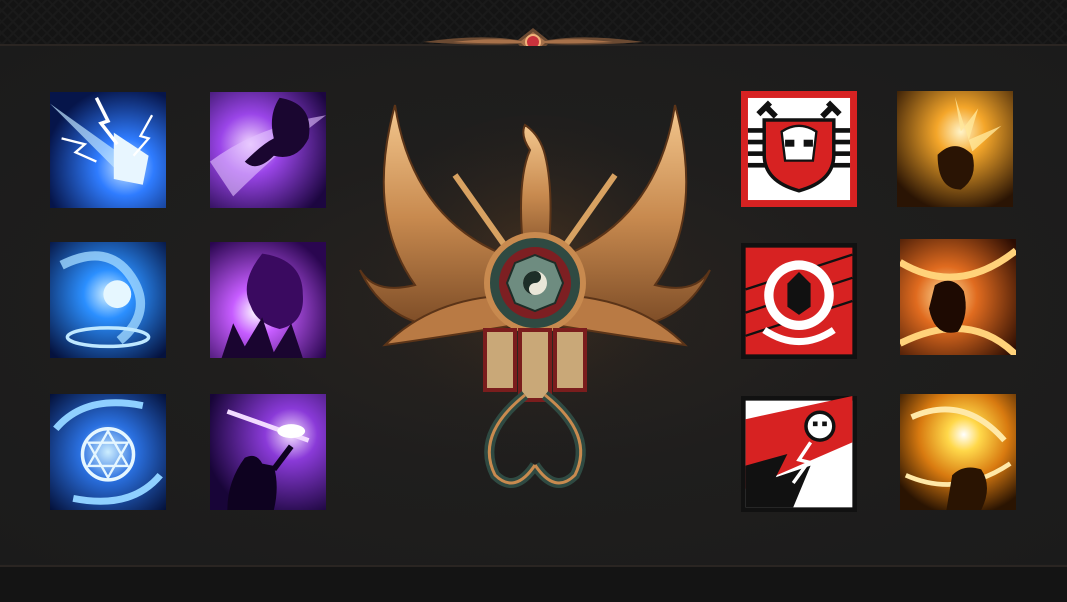  What do you see at coordinates (268, 300) in the screenshot?
I see `dark-flame-icon` at bounding box center [268, 300].